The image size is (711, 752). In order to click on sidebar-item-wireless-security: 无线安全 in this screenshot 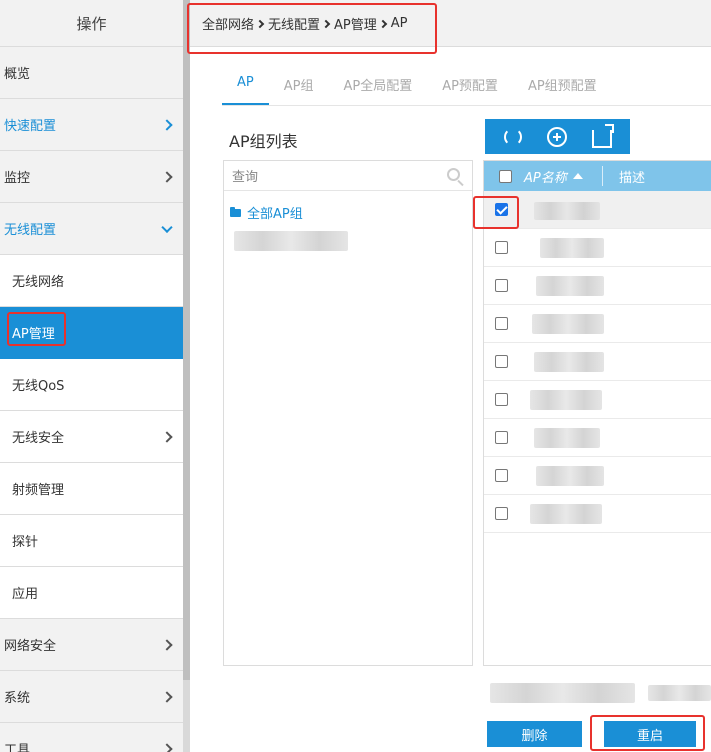, I will do `click(91, 437)`.